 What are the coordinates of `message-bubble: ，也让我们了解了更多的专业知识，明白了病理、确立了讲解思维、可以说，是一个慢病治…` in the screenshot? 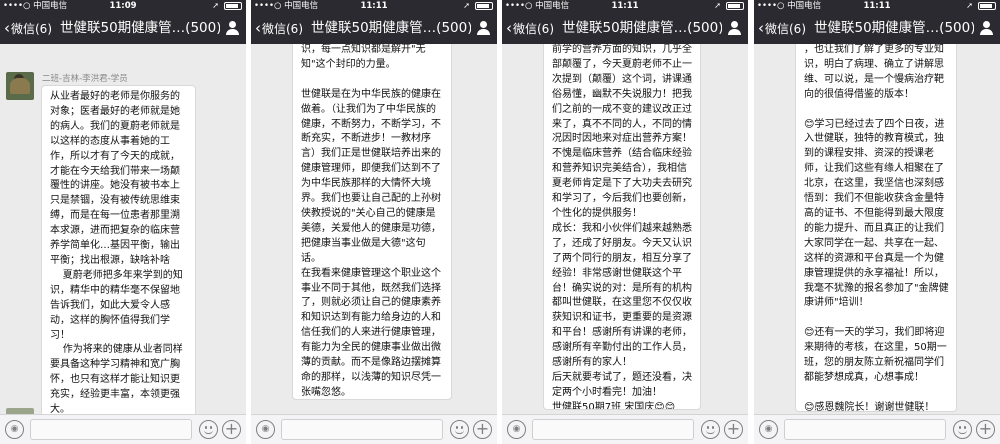 It's located at (876, 228).